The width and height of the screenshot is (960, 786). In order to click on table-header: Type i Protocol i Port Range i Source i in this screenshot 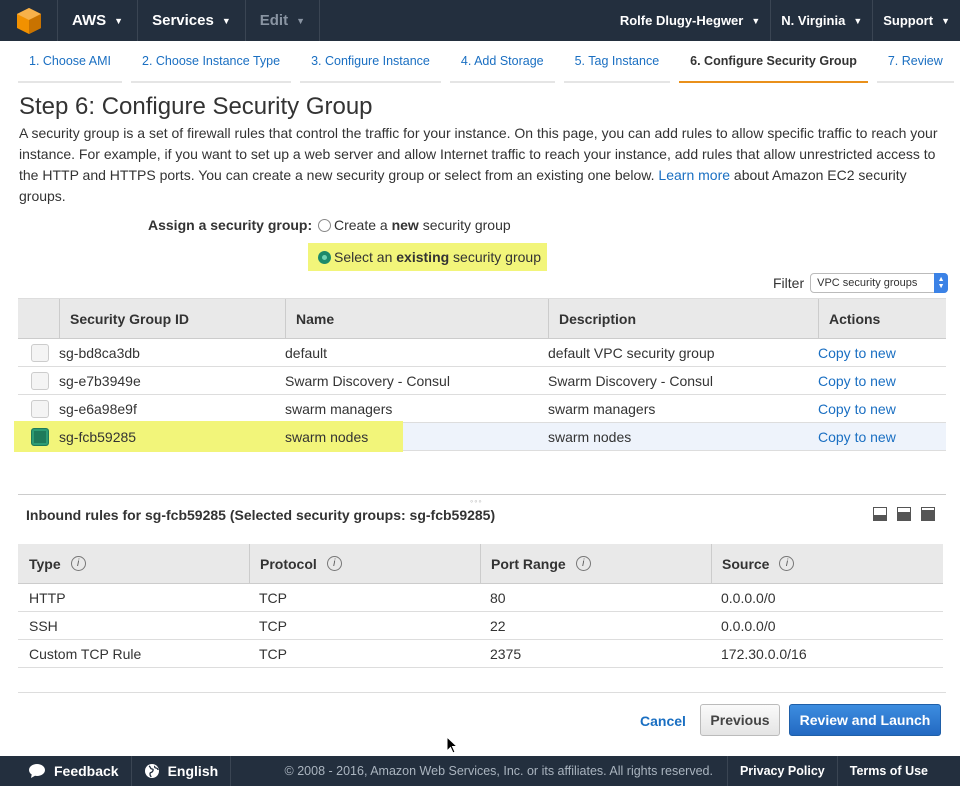, I will do `click(480, 563)`.